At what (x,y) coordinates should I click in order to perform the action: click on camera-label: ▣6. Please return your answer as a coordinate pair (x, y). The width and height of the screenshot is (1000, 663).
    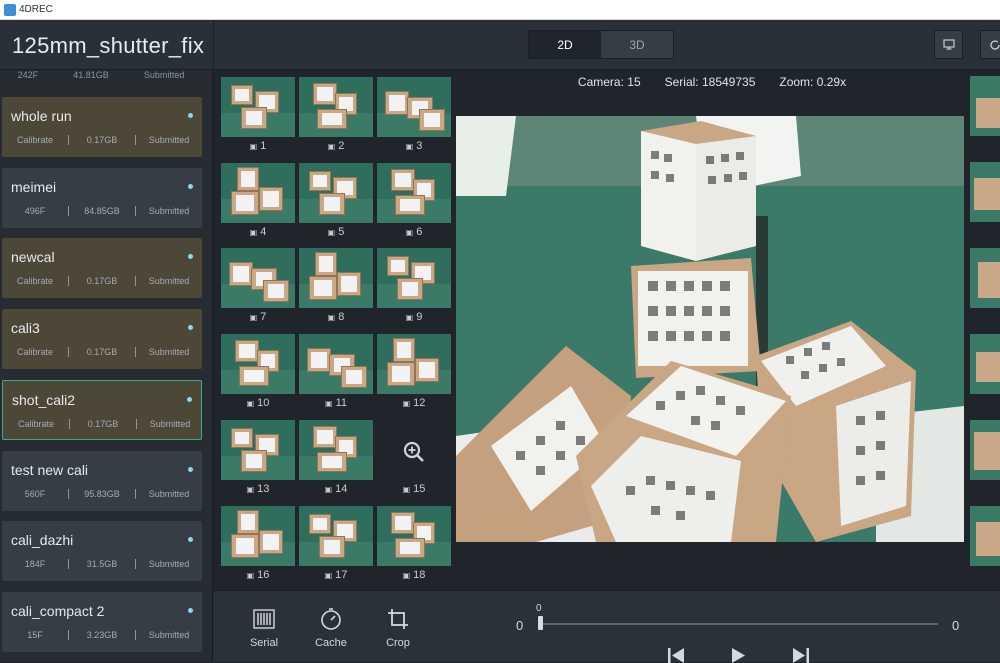
    Looking at the image, I should click on (414, 232).